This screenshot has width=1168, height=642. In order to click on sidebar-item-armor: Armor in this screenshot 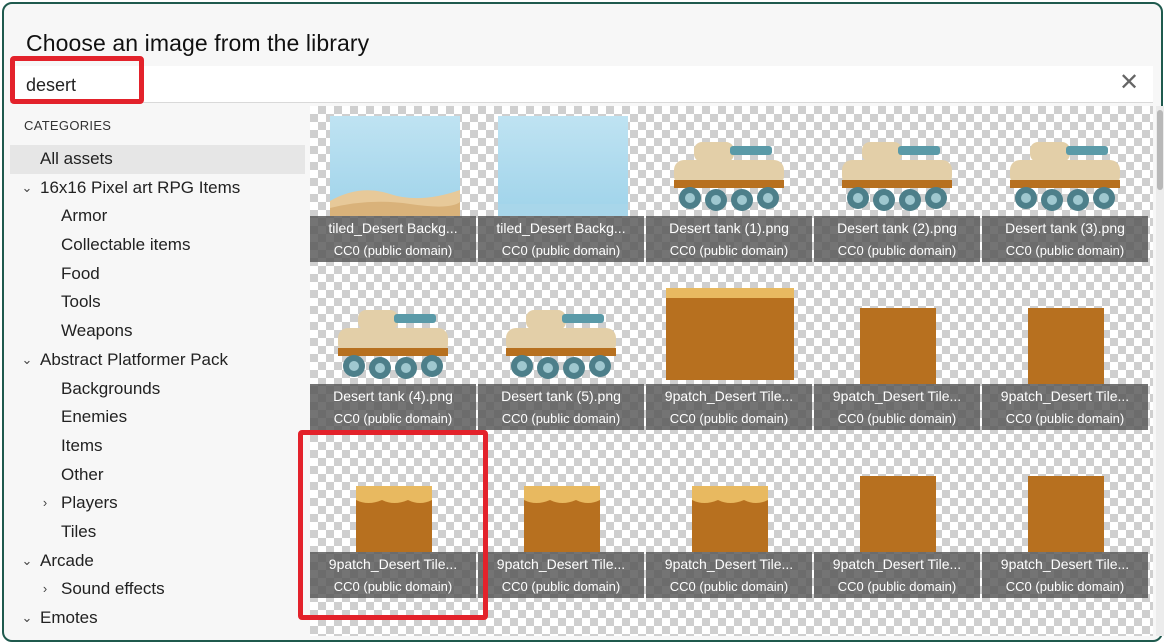, I will do `click(157, 216)`.